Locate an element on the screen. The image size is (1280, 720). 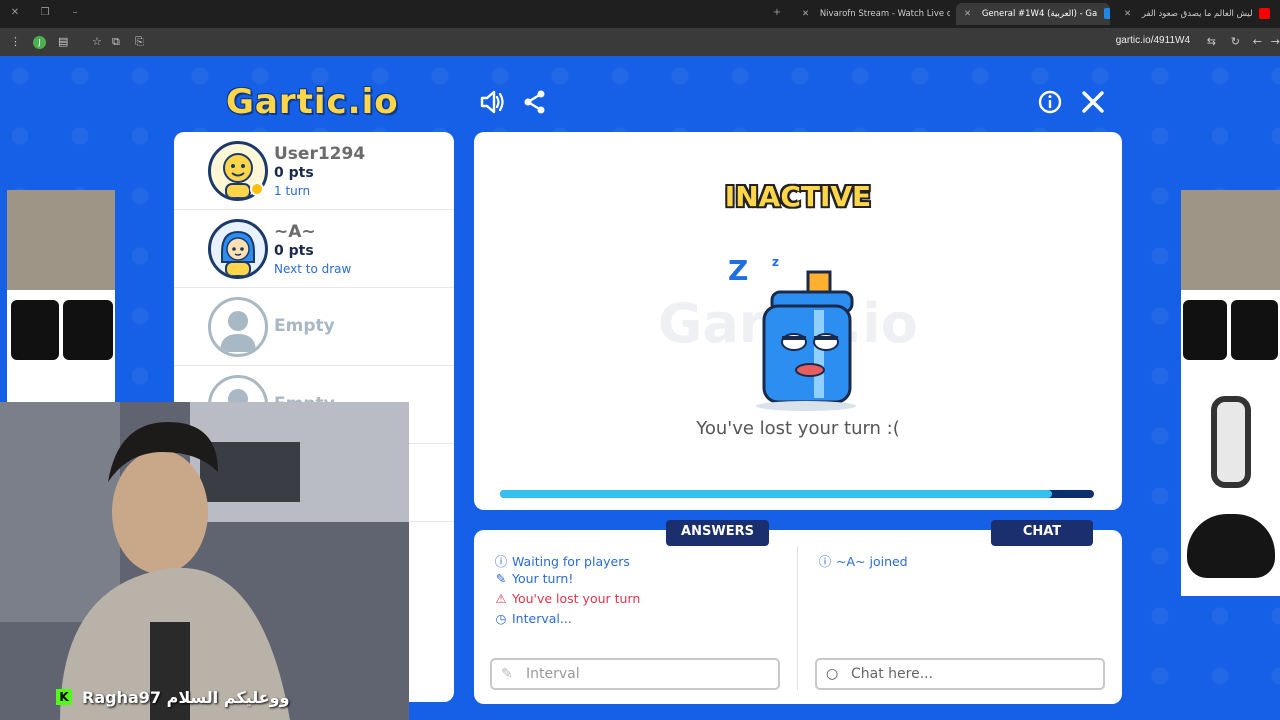
url-field: gartic.io/4911W4 is located at coordinates (1153, 40).